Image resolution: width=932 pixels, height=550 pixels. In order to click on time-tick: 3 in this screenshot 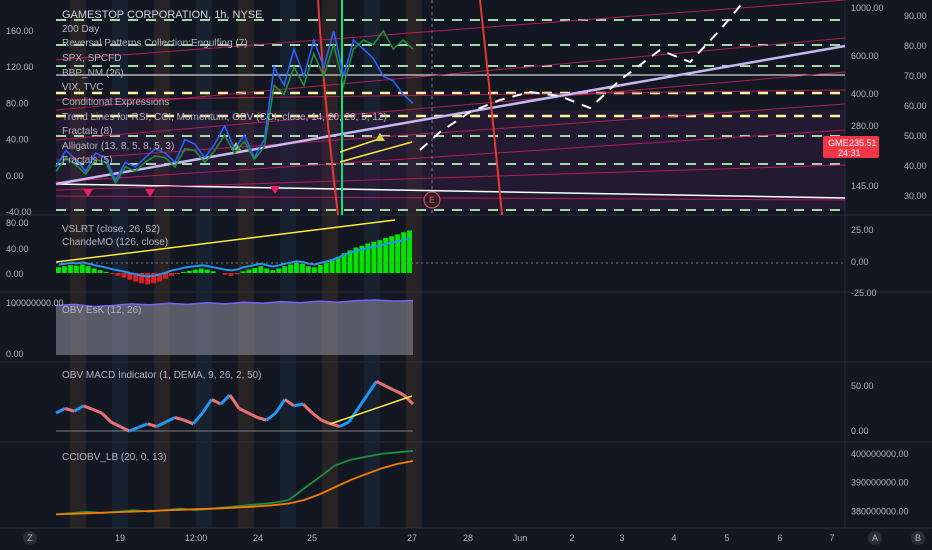, I will do `click(621, 538)`.